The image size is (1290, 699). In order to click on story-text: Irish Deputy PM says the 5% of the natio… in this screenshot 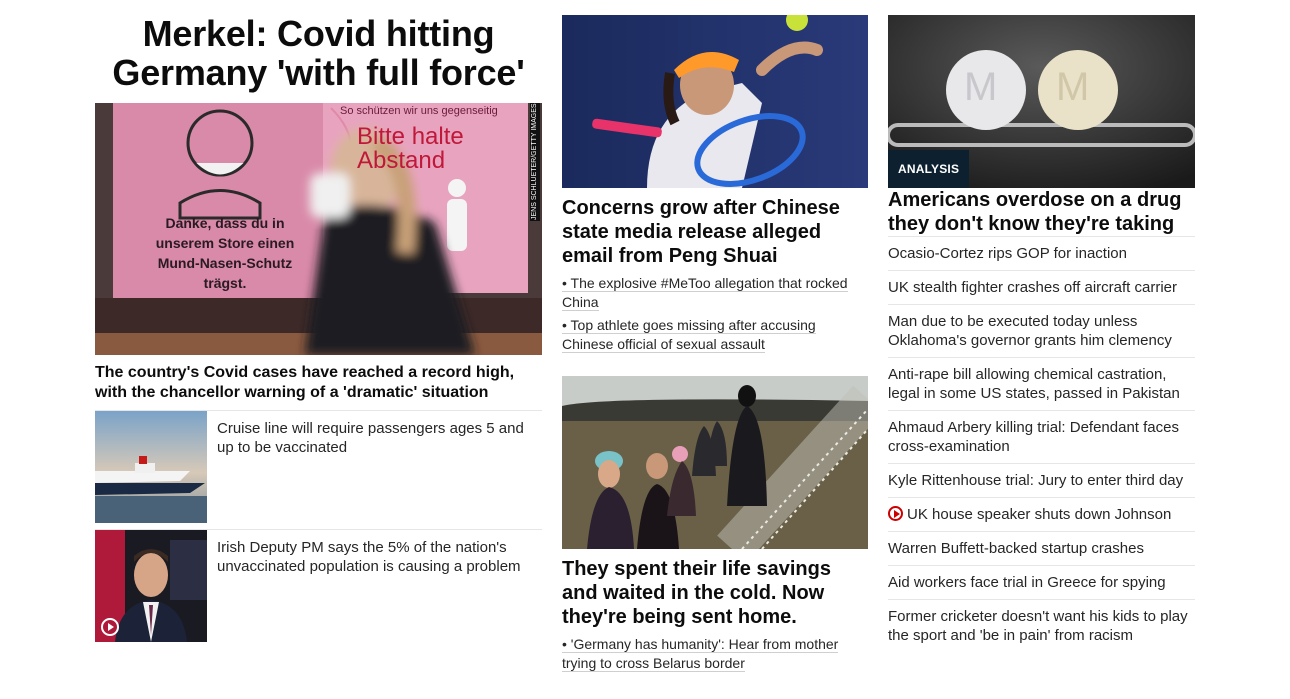, I will do `click(374, 586)`.